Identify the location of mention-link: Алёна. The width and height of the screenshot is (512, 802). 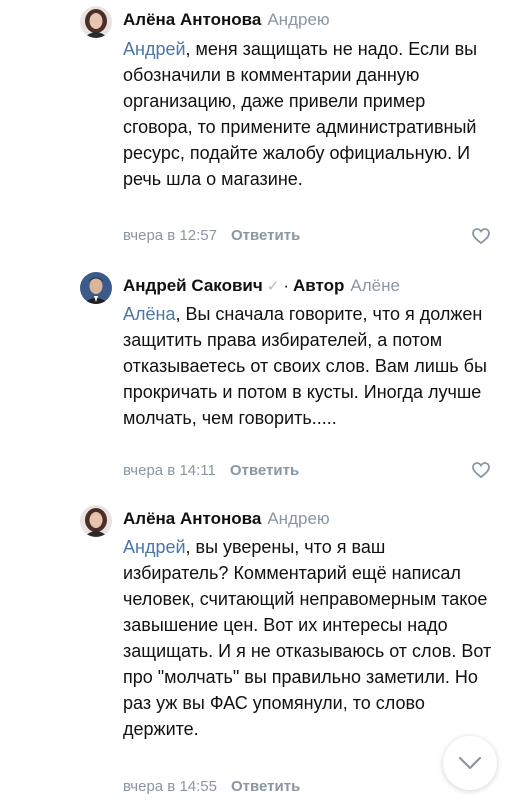
(149, 314).